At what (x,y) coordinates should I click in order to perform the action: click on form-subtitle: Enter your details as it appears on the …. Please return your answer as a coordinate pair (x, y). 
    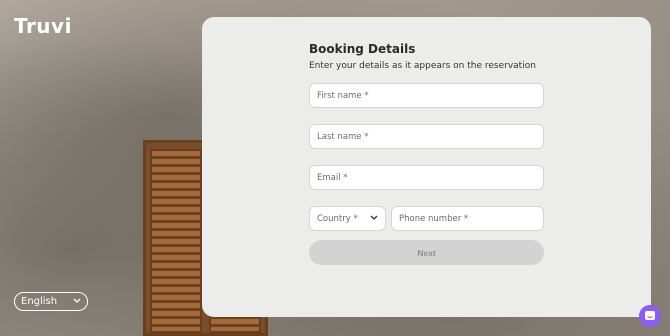
    Looking at the image, I should click on (422, 66).